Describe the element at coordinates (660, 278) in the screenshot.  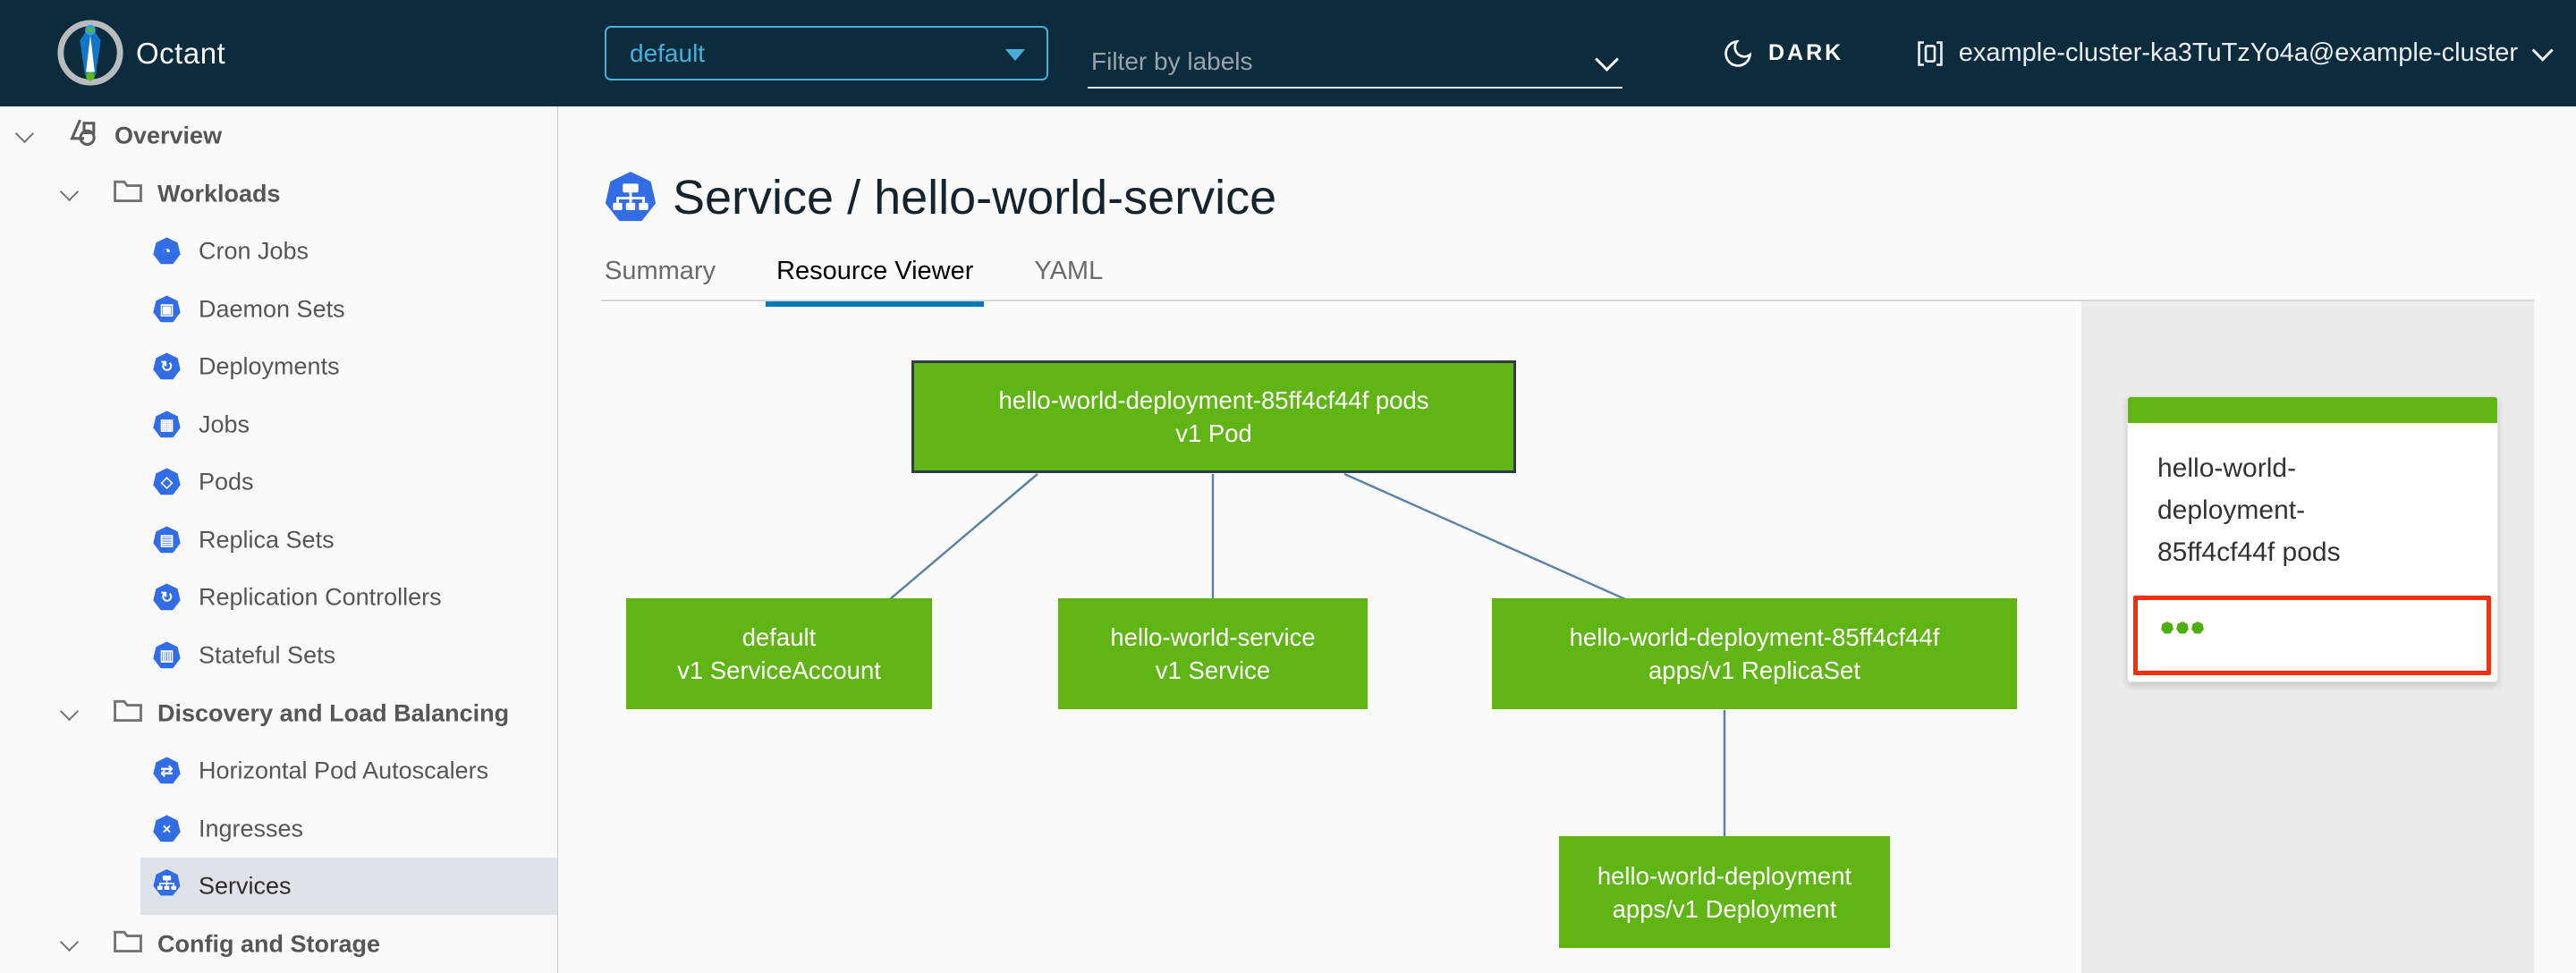
I see `tab-summary: Summary` at that location.